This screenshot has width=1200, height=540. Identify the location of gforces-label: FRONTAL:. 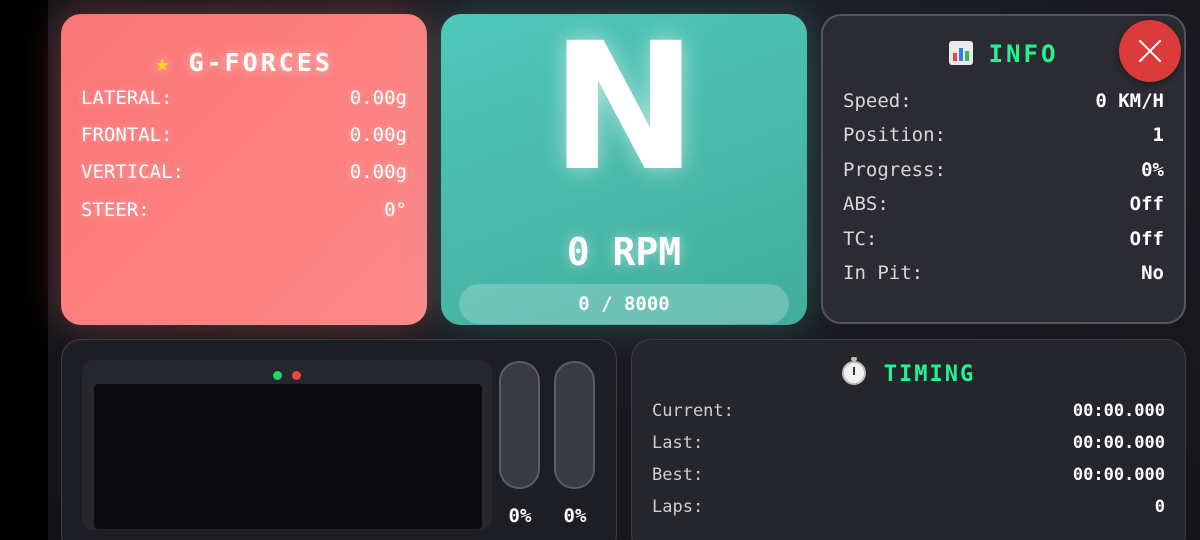
(127, 135).